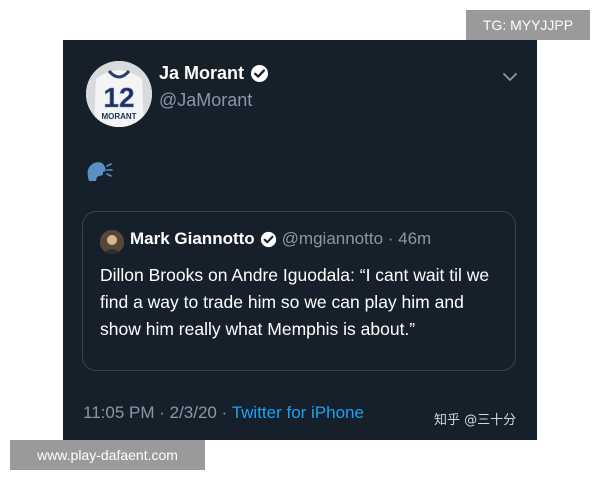  What do you see at coordinates (192, 239) in the screenshot?
I see `quoted-display-name: Mark Giannotto` at bounding box center [192, 239].